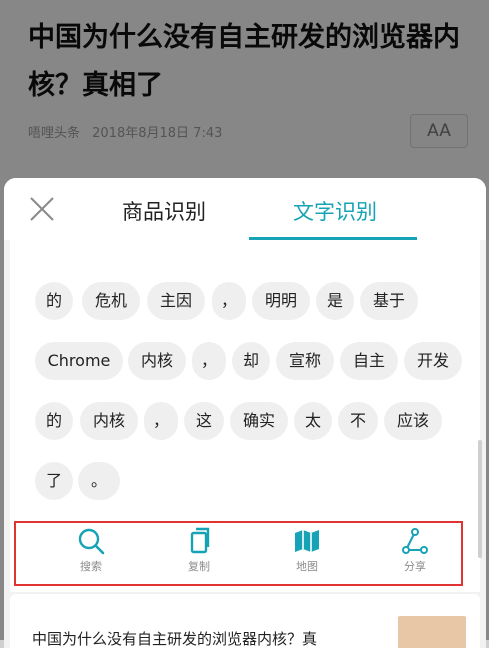 This screenshot has width=489, height=648. Describe the element at coordinates (42, 209) in the screenshot. I see `close-icon` at that location.